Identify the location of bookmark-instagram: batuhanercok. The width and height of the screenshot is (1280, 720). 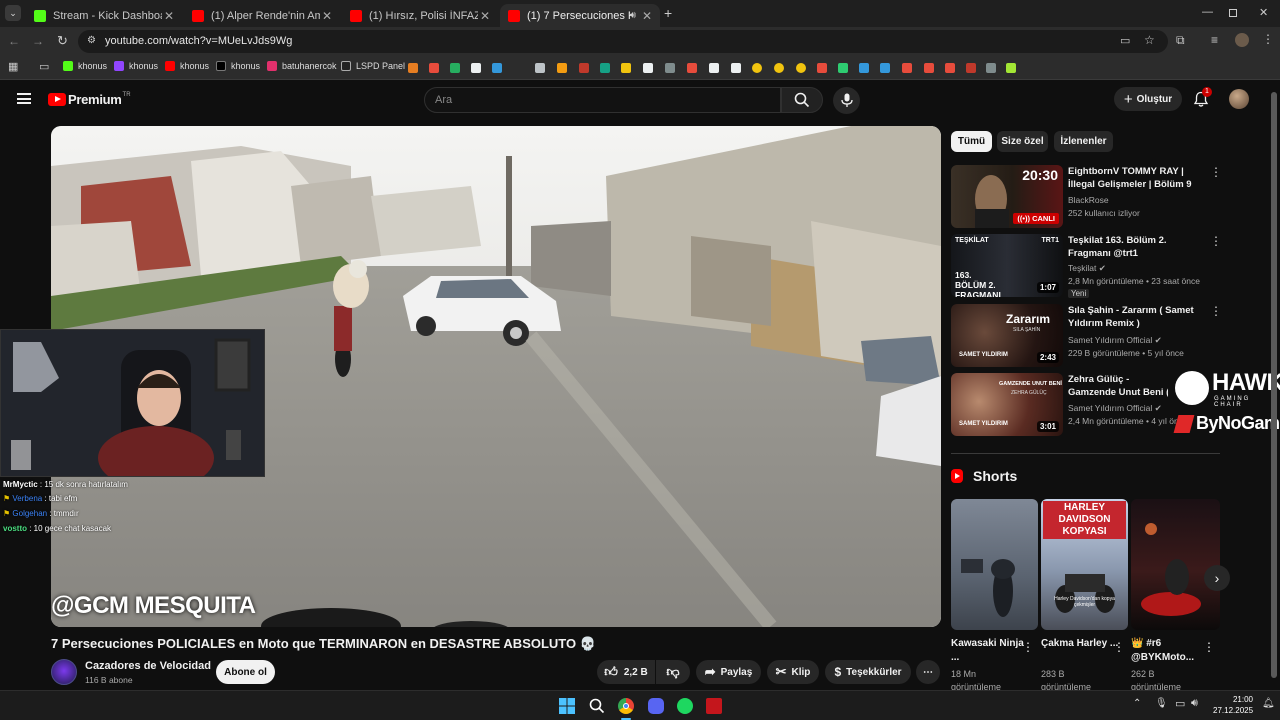
(302, 66).